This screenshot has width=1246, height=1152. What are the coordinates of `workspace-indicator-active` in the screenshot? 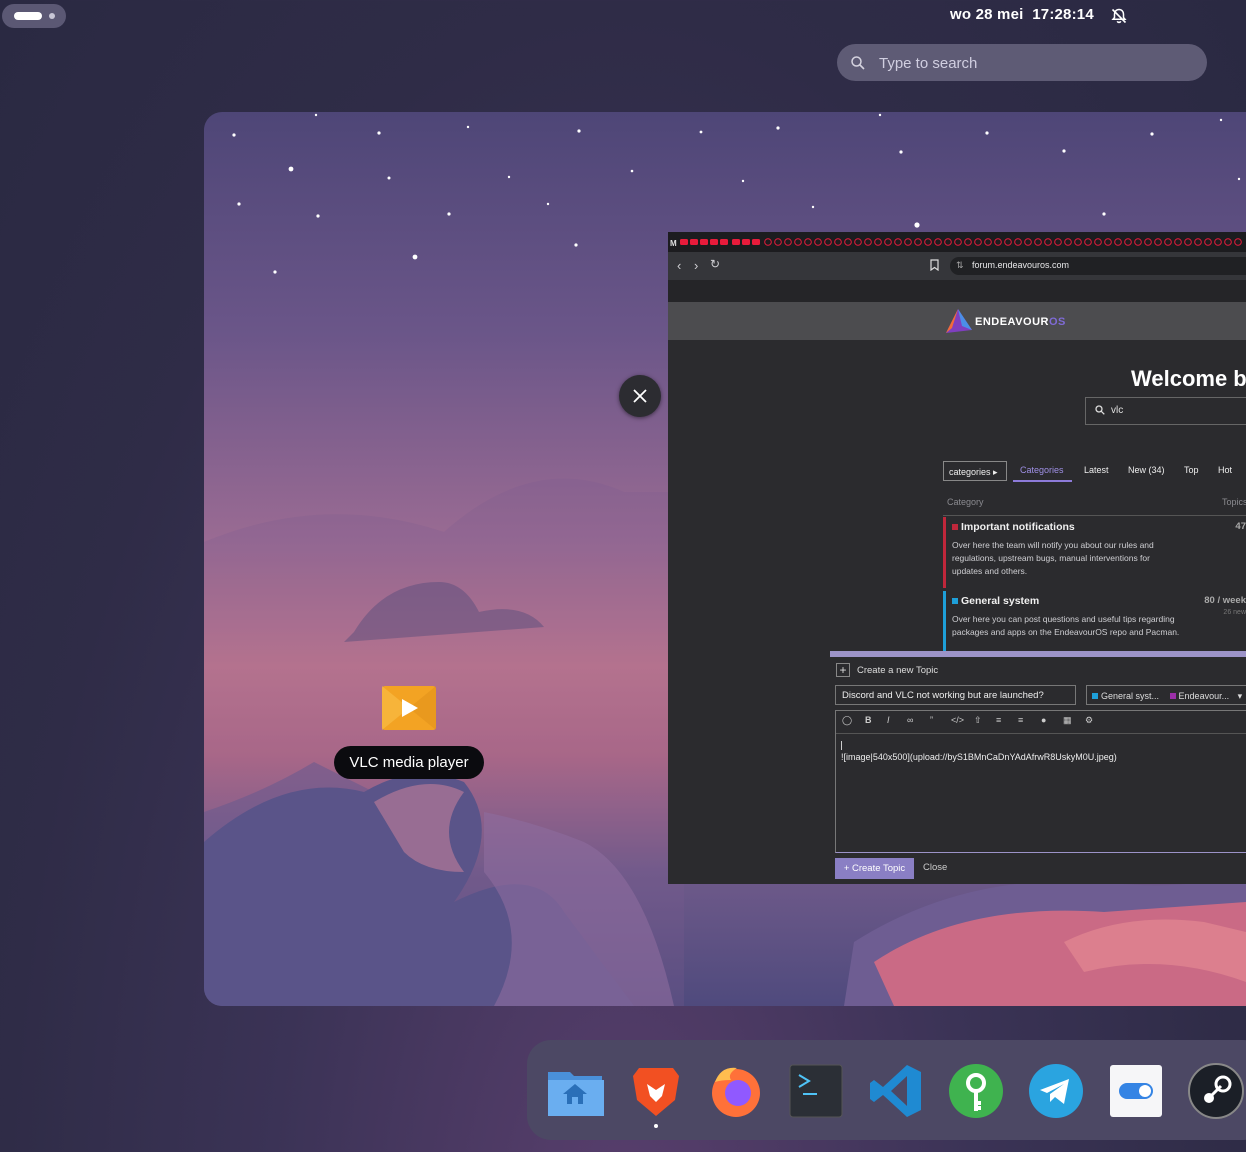 It's located at (28, 16).